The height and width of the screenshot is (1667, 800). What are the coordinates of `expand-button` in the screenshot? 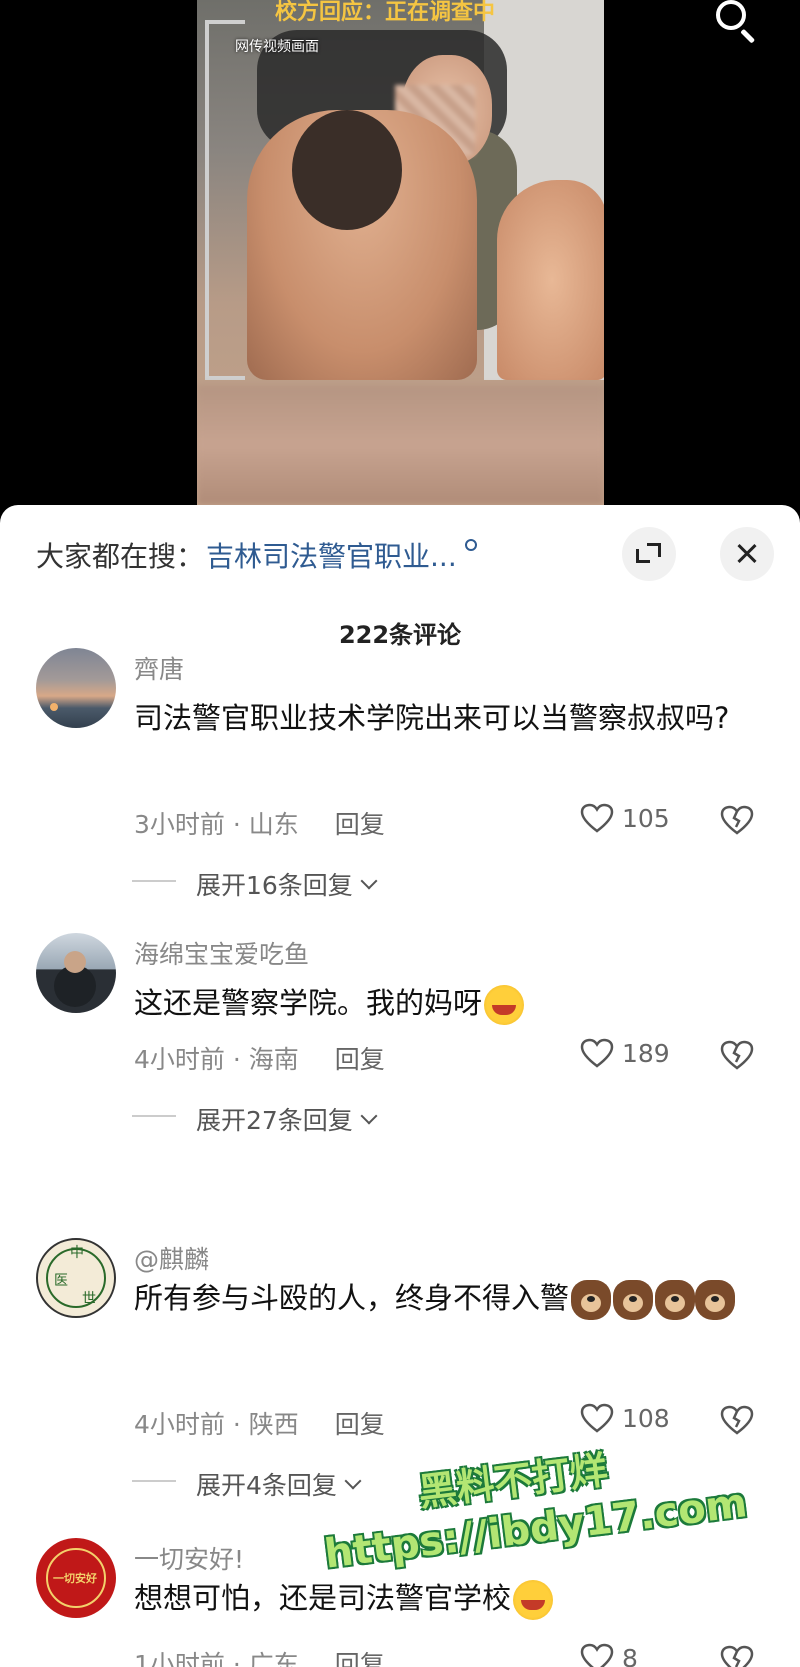 It's located at (649, 554).